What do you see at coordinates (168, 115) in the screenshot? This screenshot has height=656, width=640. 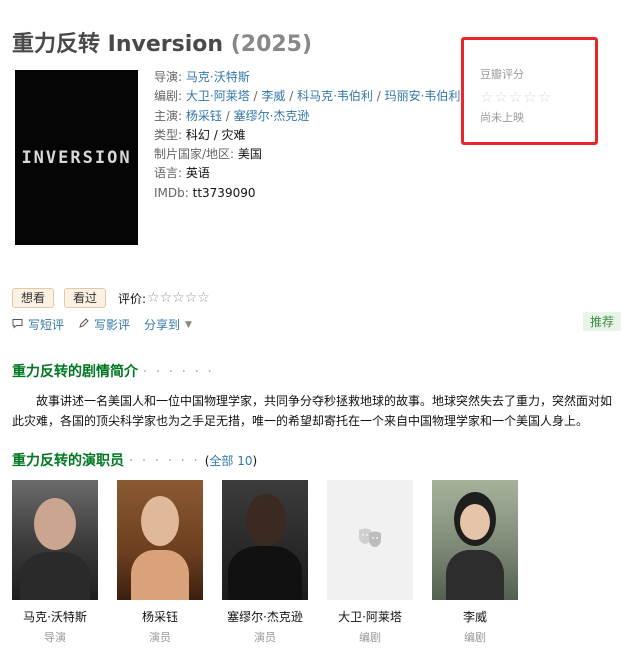 I see `cast-label: 主演:` at bounding box center [168, 115].